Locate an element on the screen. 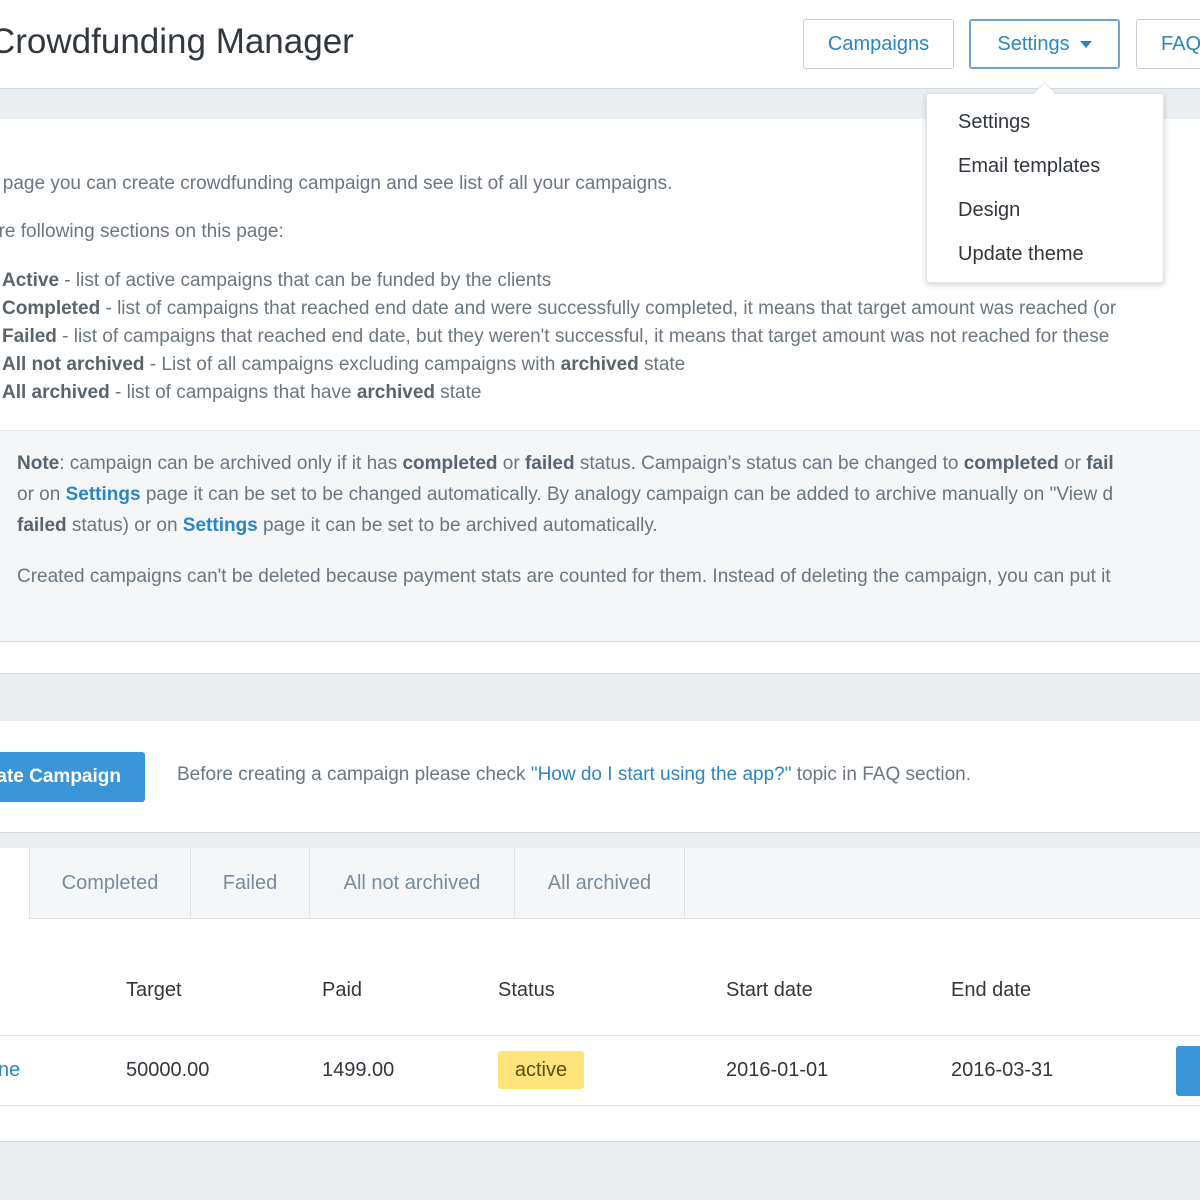 The height and width of the screenshot is (1200, 1200). settings-nav-button: Settings is located at coordinates (1044, 44).